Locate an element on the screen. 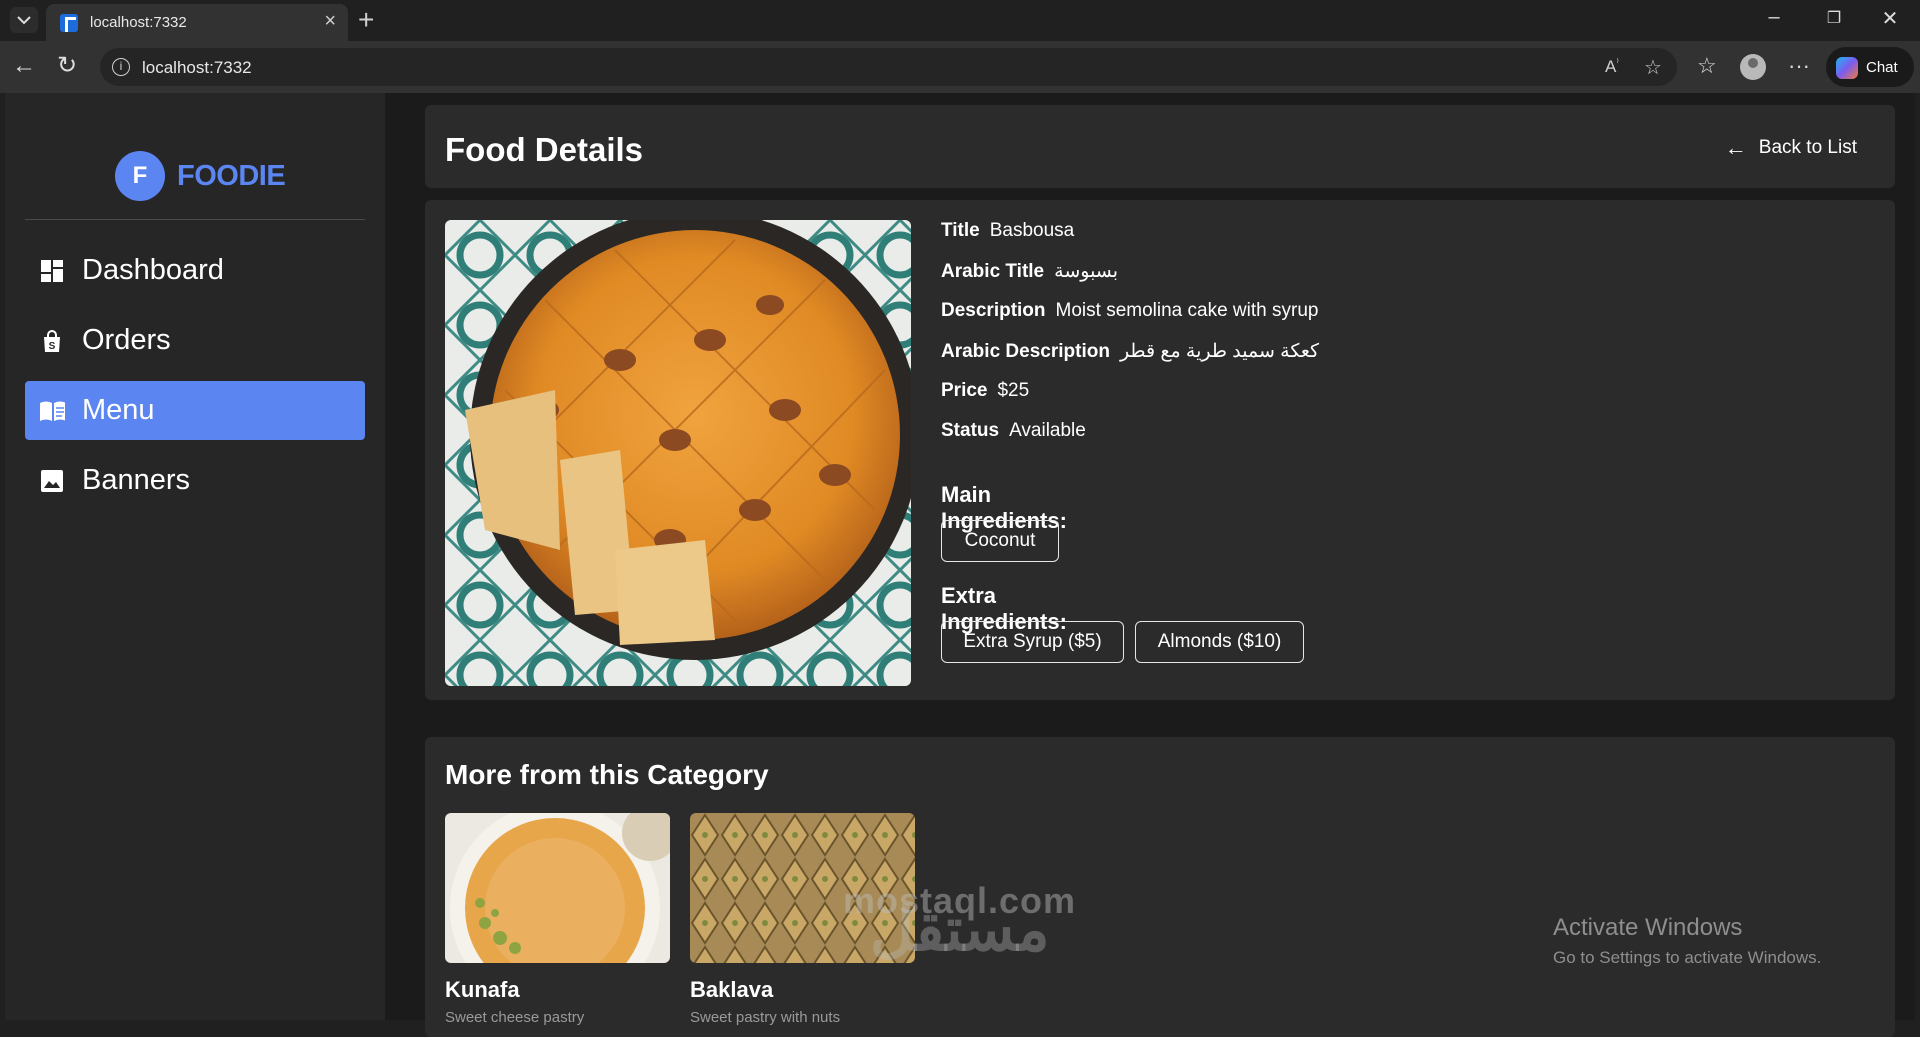  sidebar-item-orders: S Orders is located at coordinates (195, 340).